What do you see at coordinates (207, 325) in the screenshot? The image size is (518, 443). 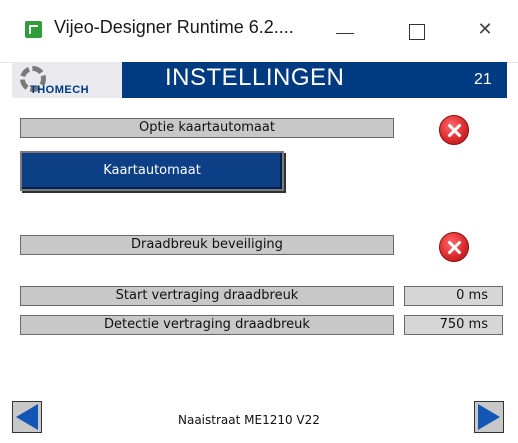 I see `detect-delay-label: Detectie vertraging draadbreuk` at bounding box center [207, 325].